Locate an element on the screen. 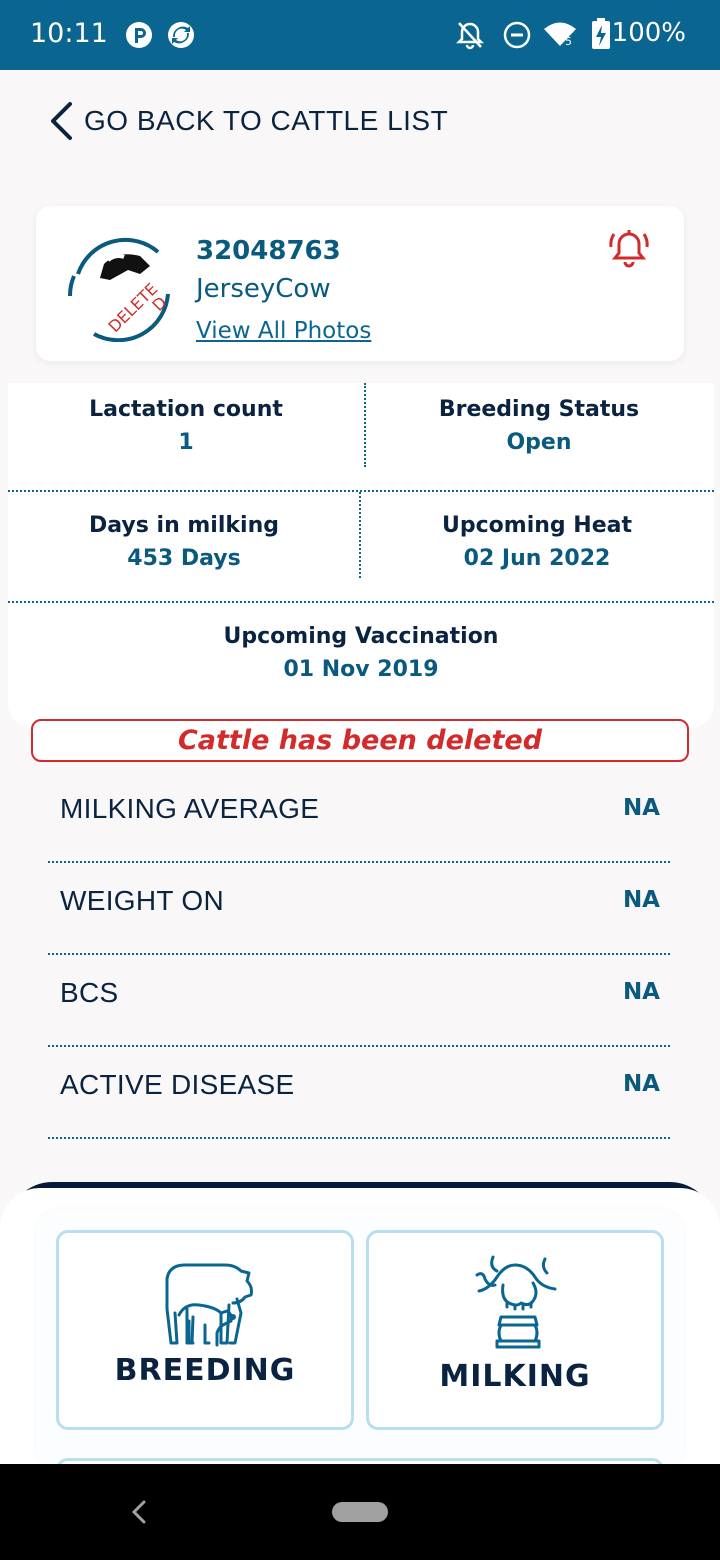  nav-home-pill is located at coordinates (360, 1512).